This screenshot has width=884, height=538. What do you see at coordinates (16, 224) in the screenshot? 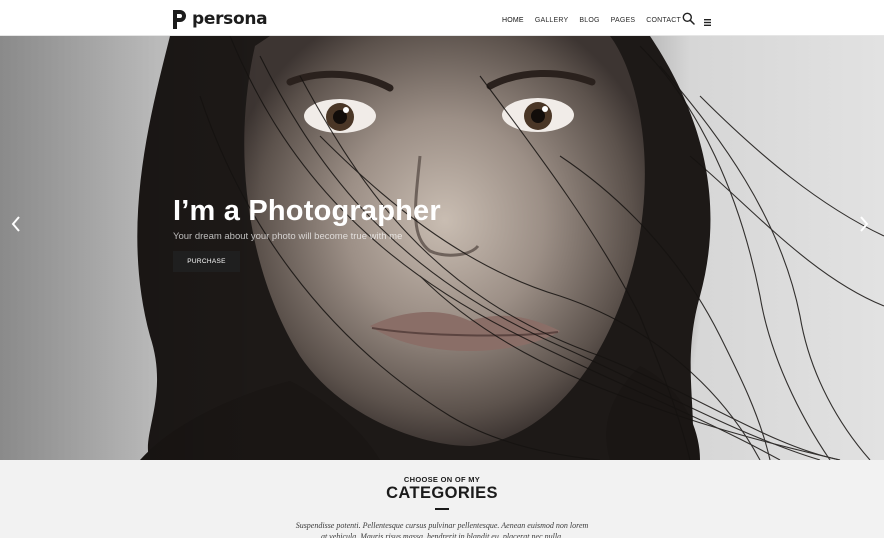
I see `chevron-left-icon` at bounding box center [16, 224].